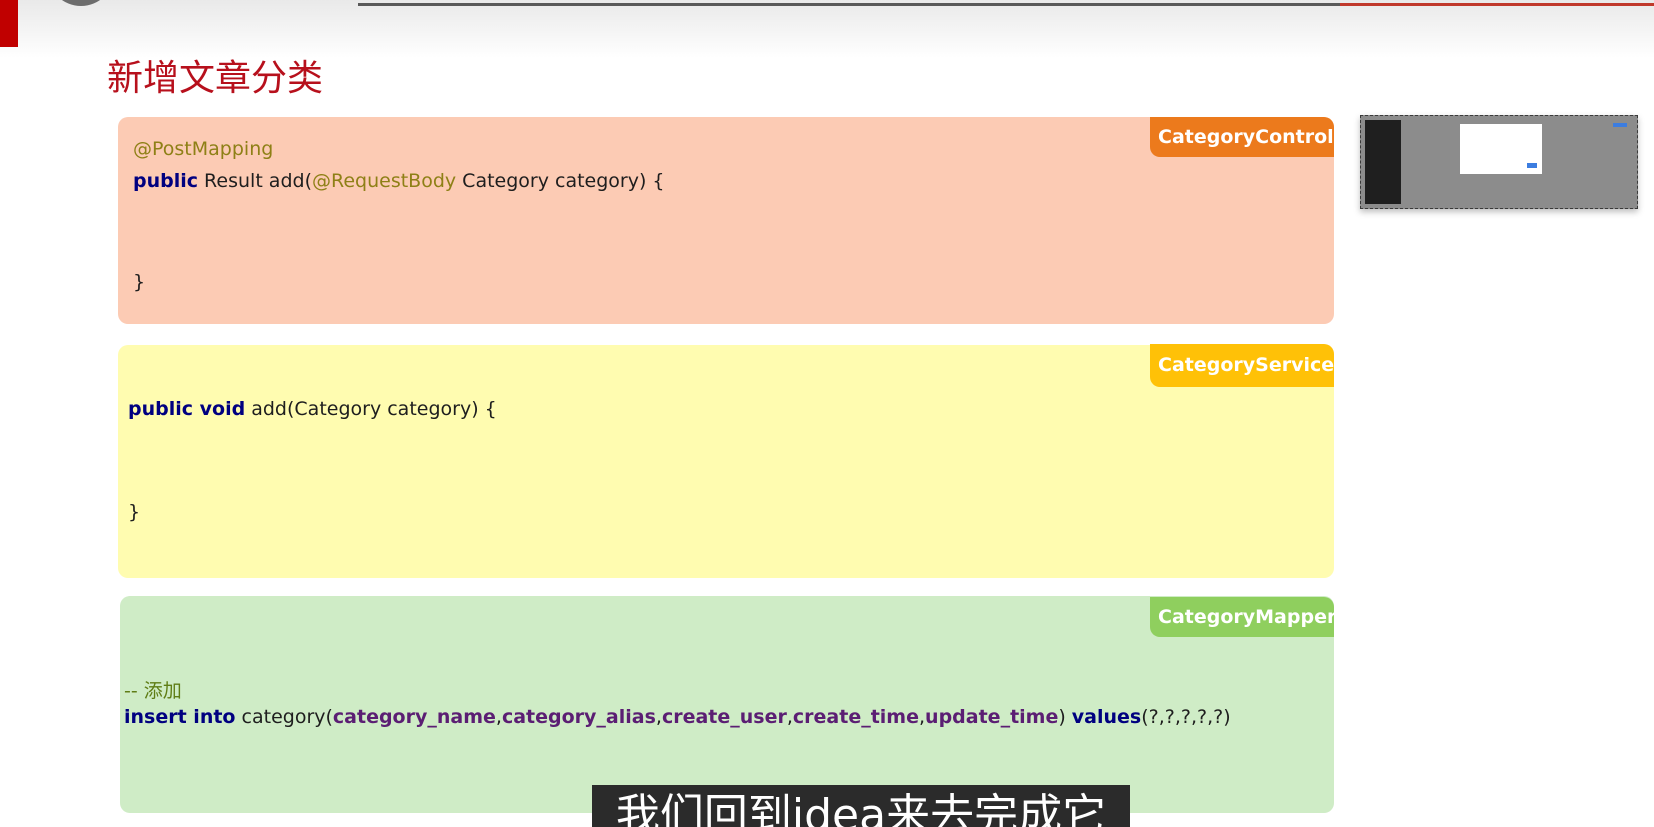 This screenshot has width=1654, height=827. Describe the element at coordinates (1065, 717) in the screenshot. I see `code-text: )` at that location.